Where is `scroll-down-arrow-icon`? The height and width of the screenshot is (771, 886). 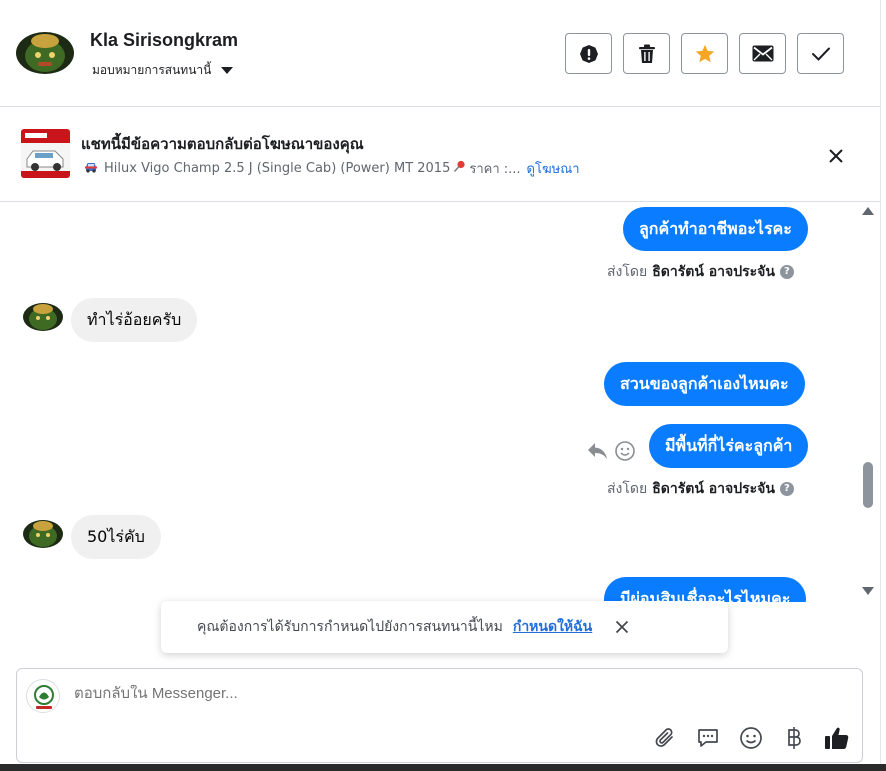 scroll-down-arrow-icon is located at coordinates (868, 591).